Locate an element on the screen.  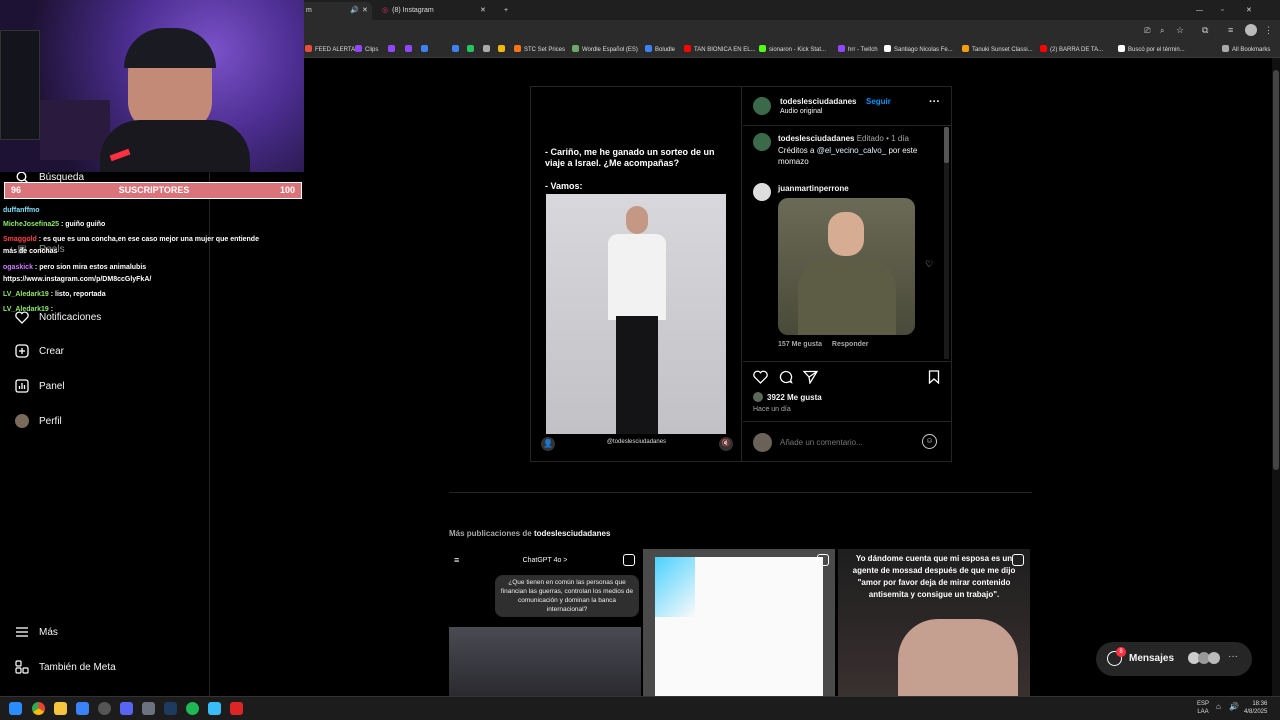
thumbnail-post is located at coordinates (739, 622).